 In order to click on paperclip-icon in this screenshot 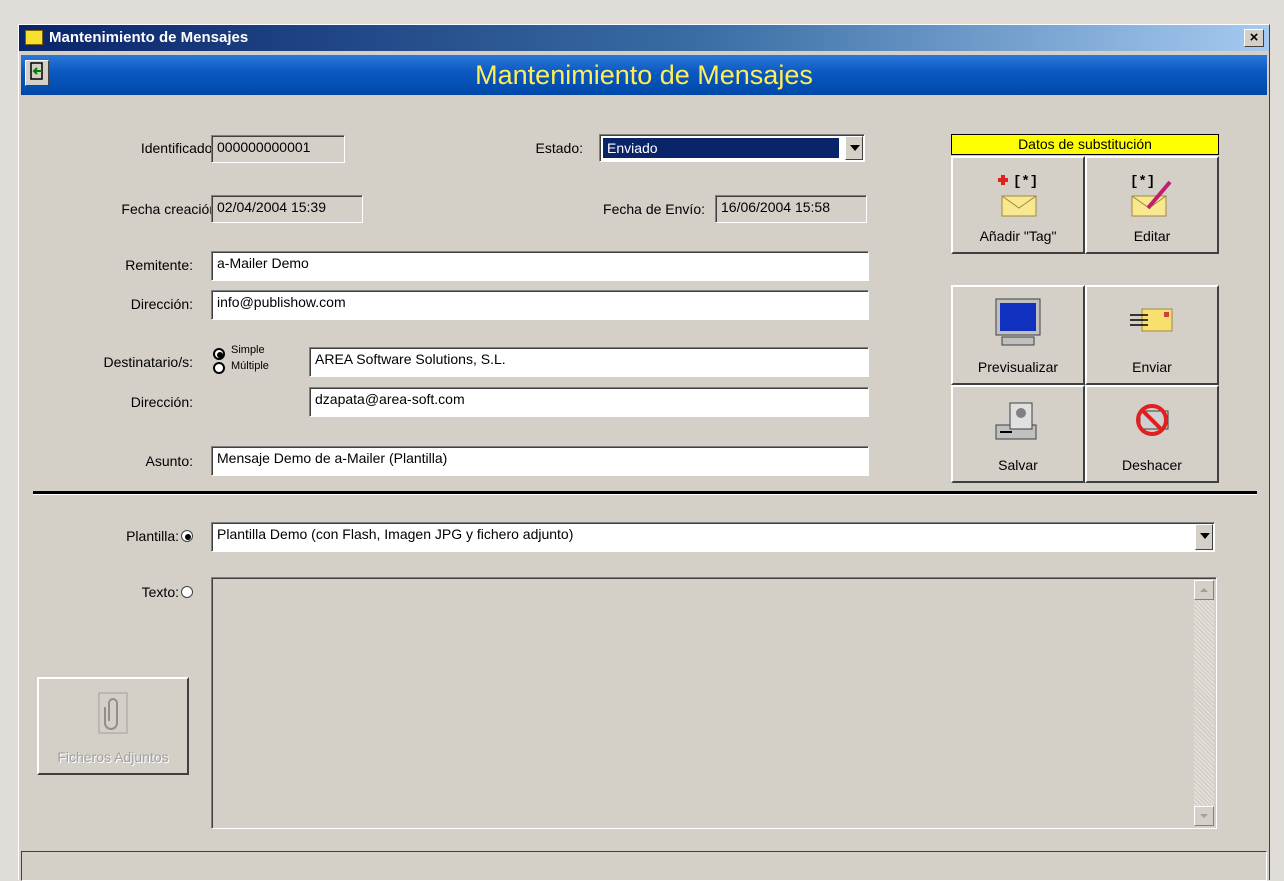, I will do `click(113, 713)`.